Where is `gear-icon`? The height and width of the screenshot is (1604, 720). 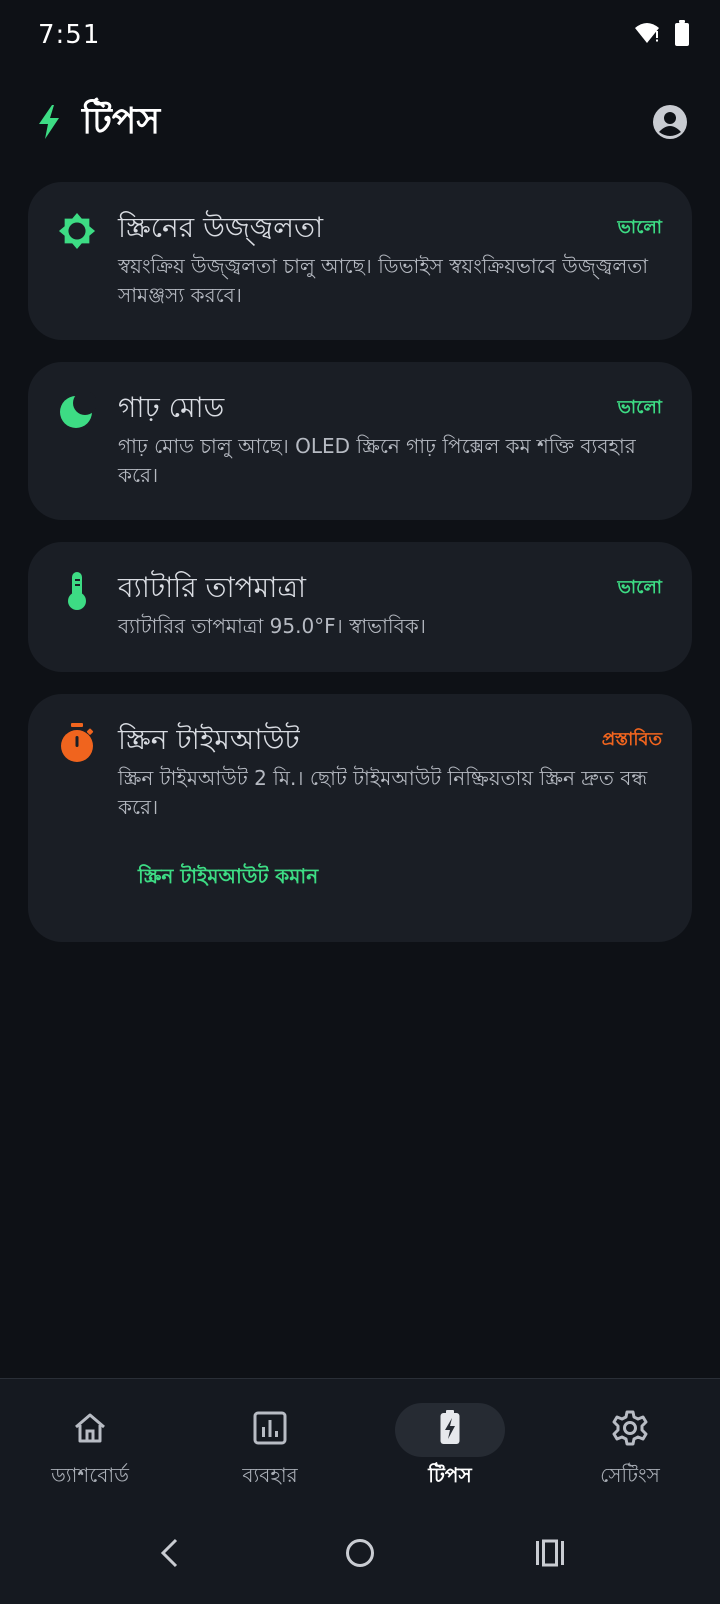 gear-icon is located at coordinates (630, 1430).